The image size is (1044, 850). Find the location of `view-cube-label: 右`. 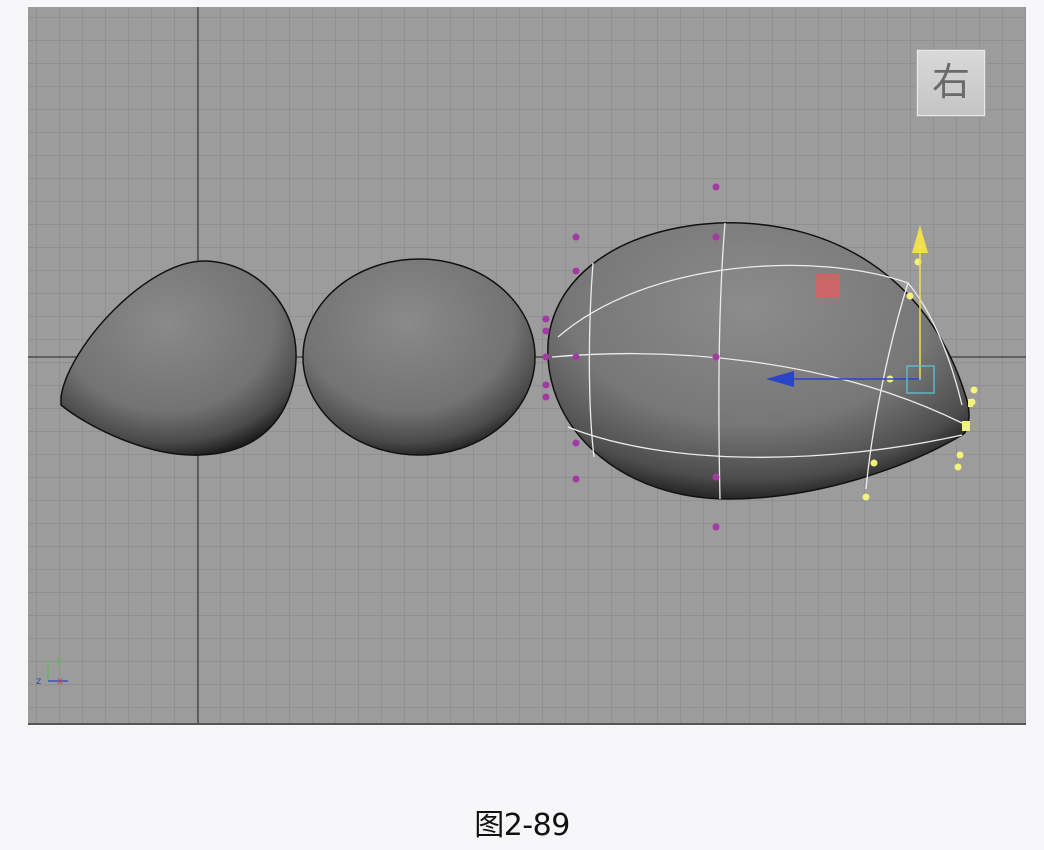

view-cube-label: 右 is located at coordinates (951, 83).